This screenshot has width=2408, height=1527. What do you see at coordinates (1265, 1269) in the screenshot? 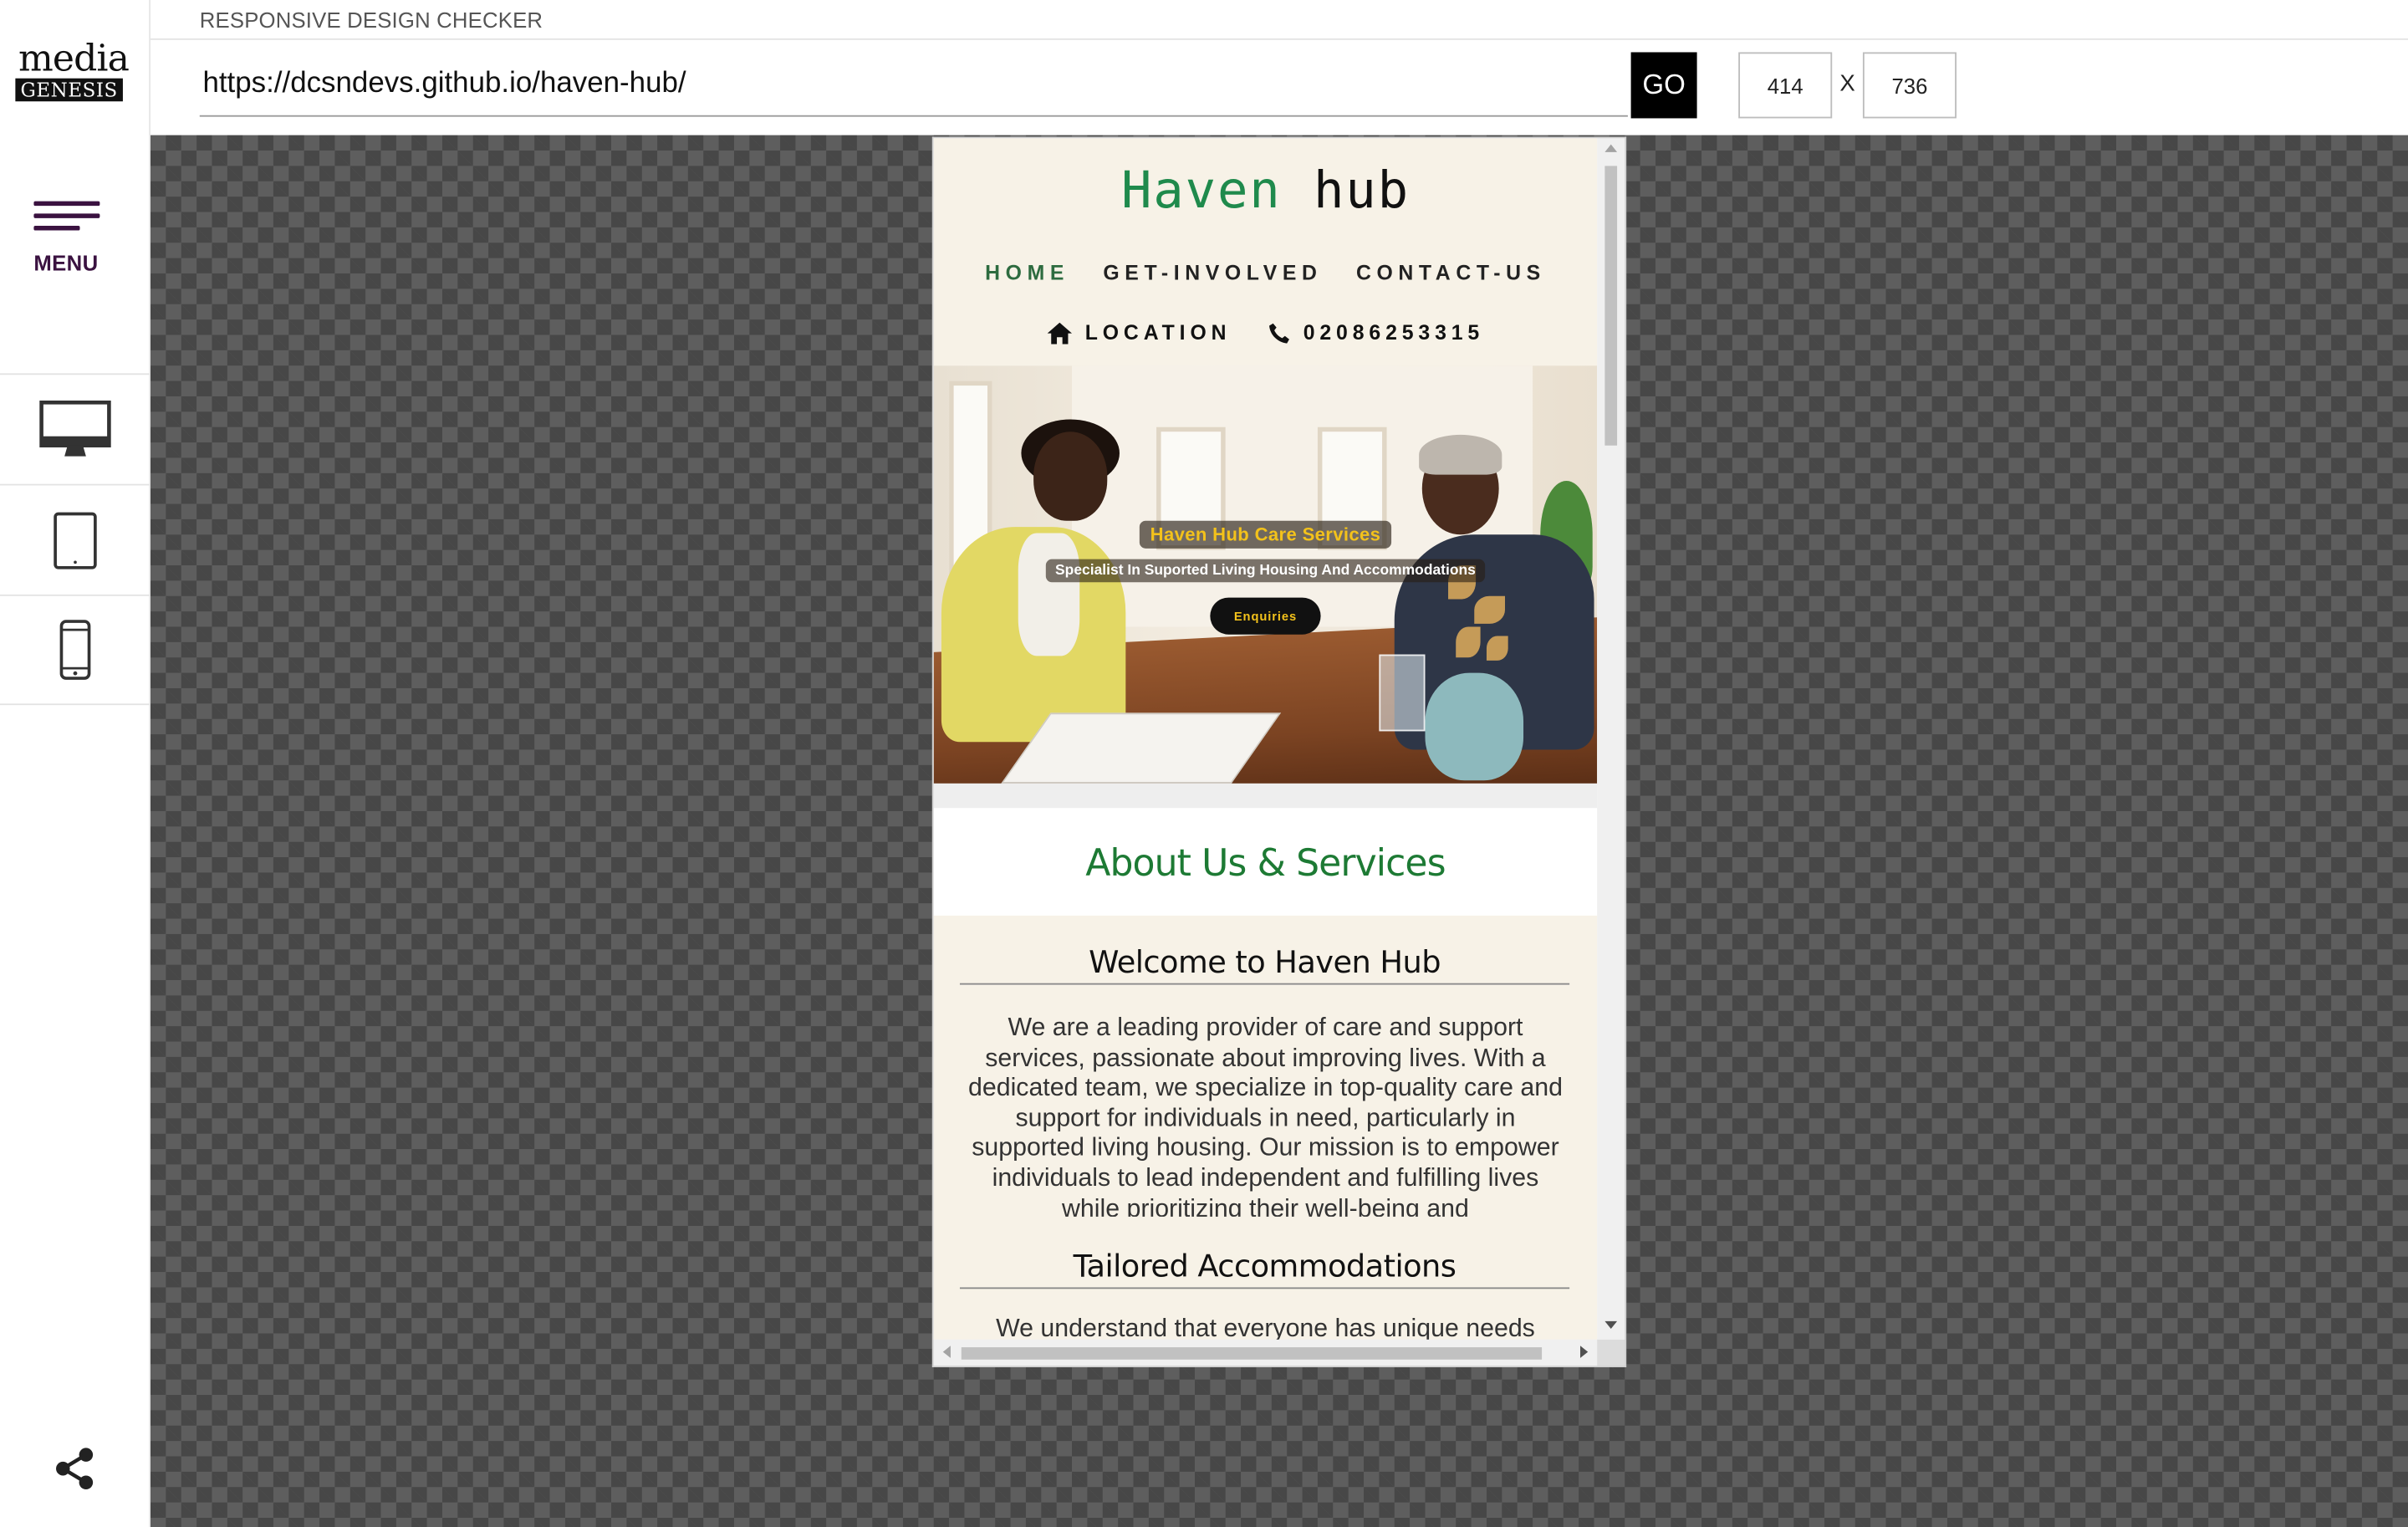
I see `tailored-heading: Tailored Accommodations` at bounding box center [1265, 1269].